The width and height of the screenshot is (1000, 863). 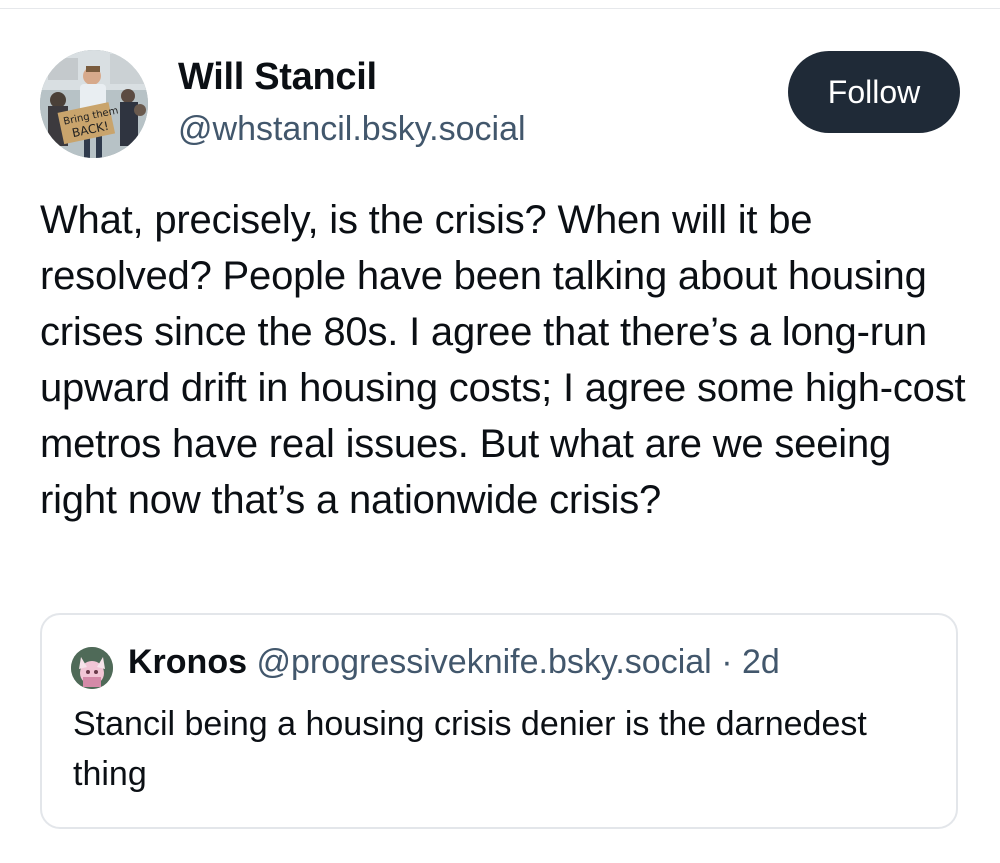 What do you see at coordinates (874, 92) in the screenshot?
I see `follow-button: Follow` at bounding box center [874, 92].